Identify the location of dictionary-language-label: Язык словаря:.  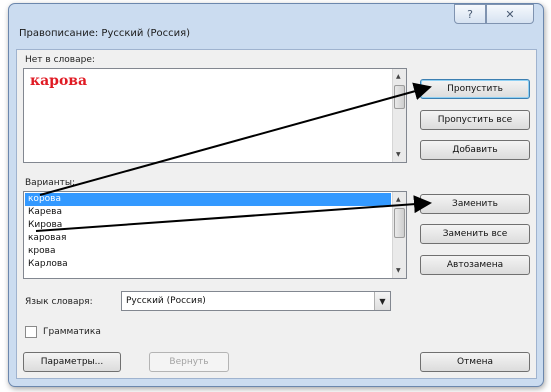
(59, 302).